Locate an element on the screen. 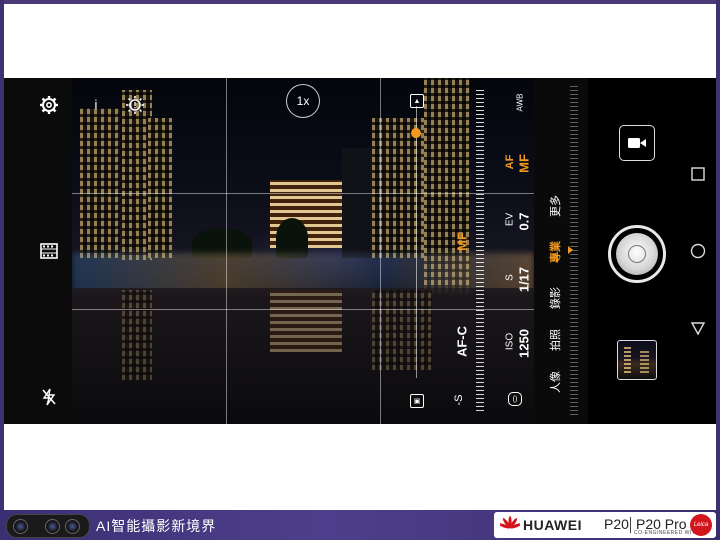  mode-selector: 人像 拍照 錄影 專業 更多 is located at coordinates (561, 251).